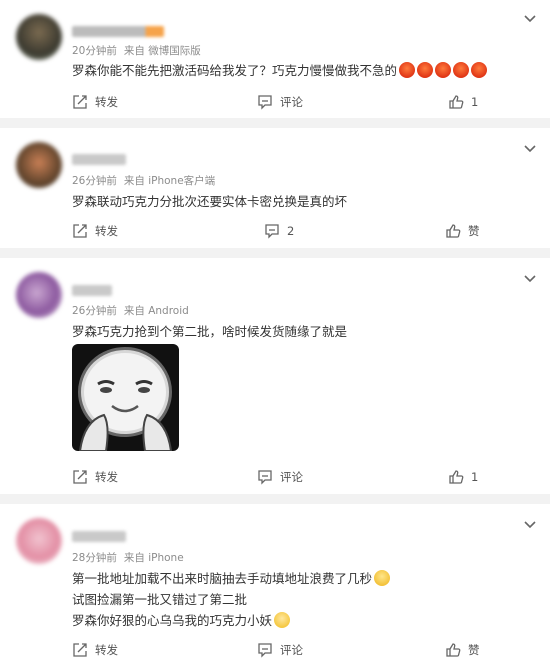  I want to click on comment-meta: 28分钟前 来自 iPhone, so click(128, 557).